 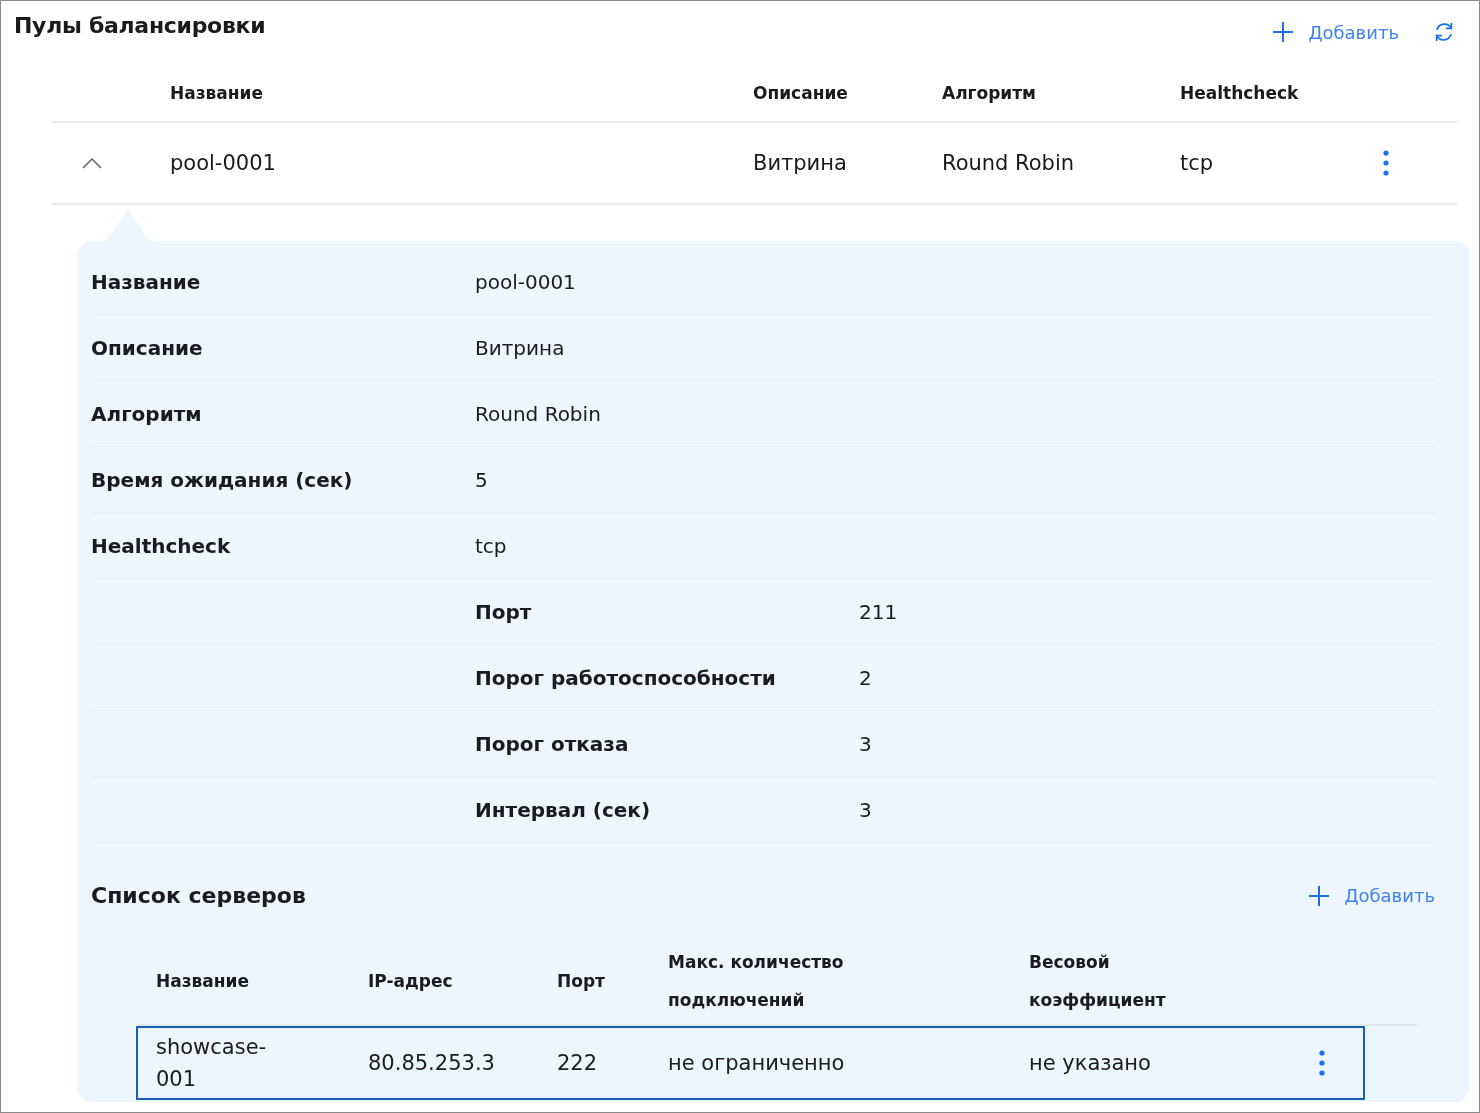 What do you see at coordinates (526, 281) in the screenshot?
I see `field-value: pool-0001` at bounding box center [526, 281].